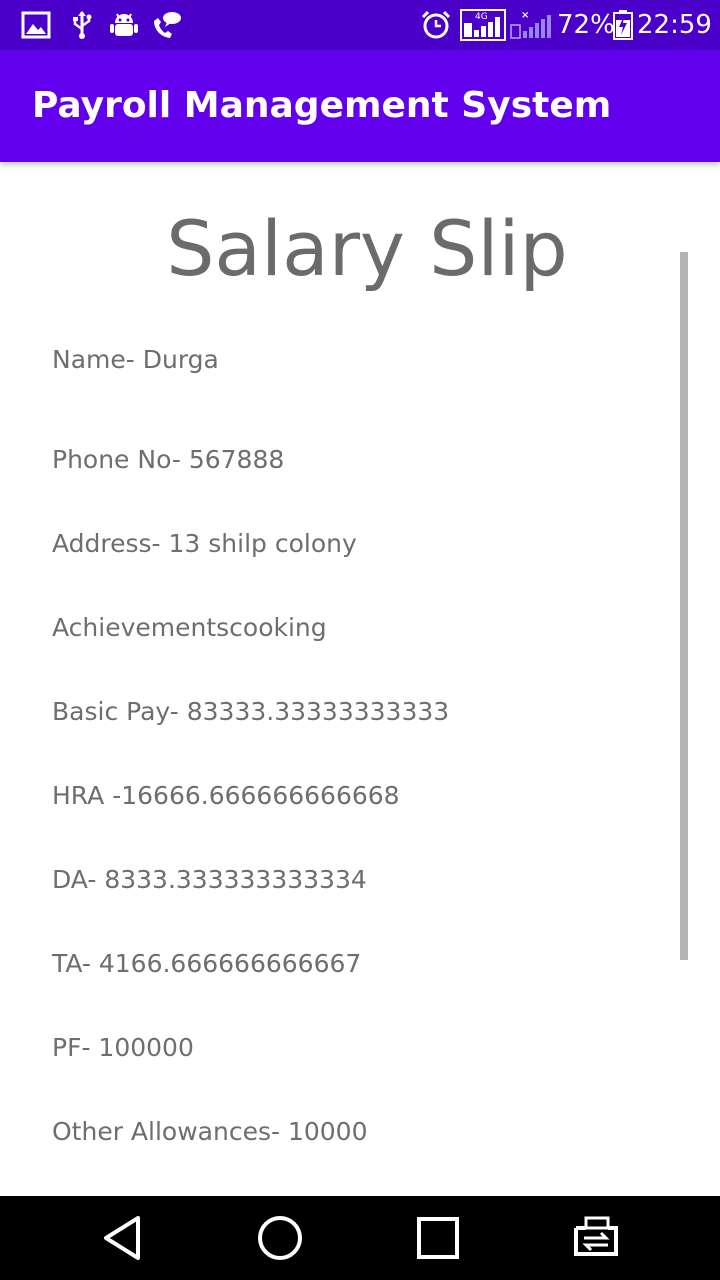 The image size is (720, 1280). Describe the element at coordinates (438, 1238) in the screenshot. I see `recents-icon` at that location.